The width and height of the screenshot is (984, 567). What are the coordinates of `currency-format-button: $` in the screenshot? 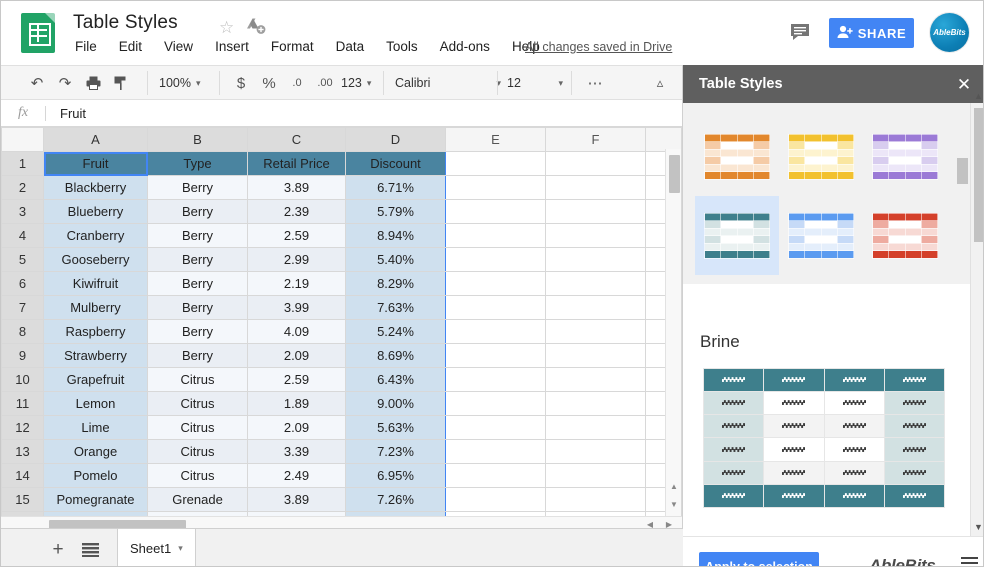 It's located at (241, 83).